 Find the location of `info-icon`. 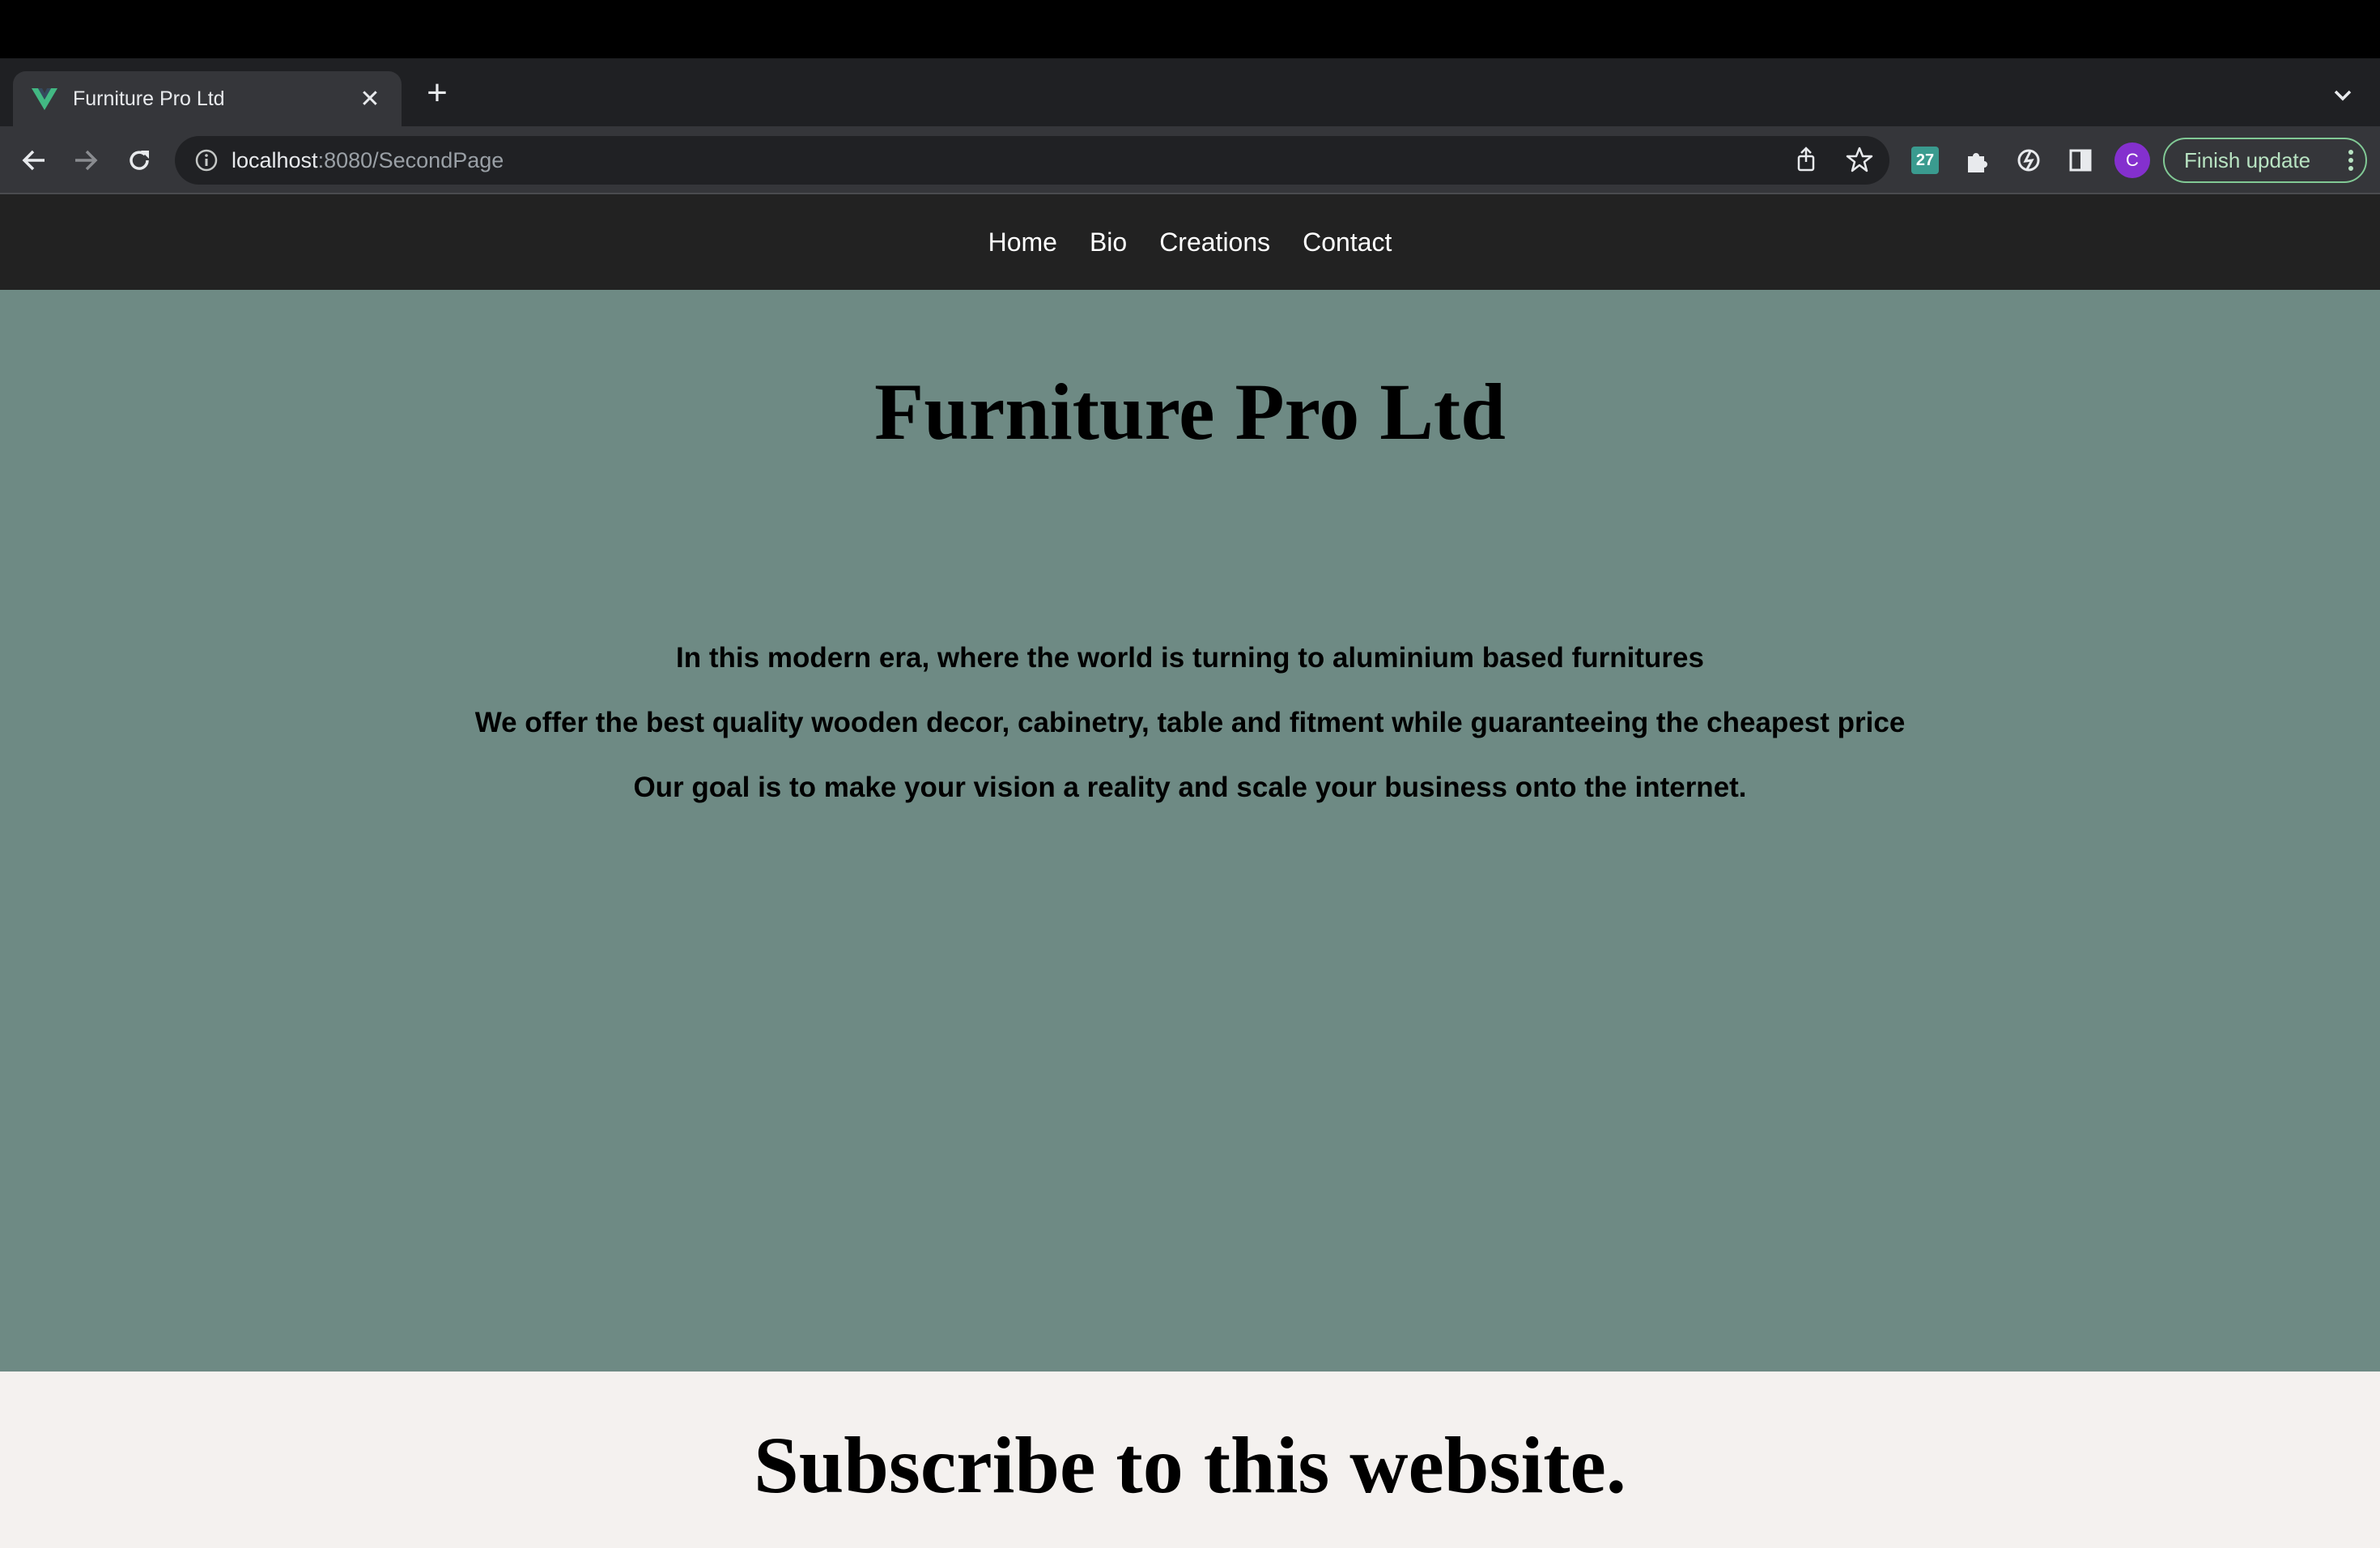

info-icon is located at coordinates (206, 160).